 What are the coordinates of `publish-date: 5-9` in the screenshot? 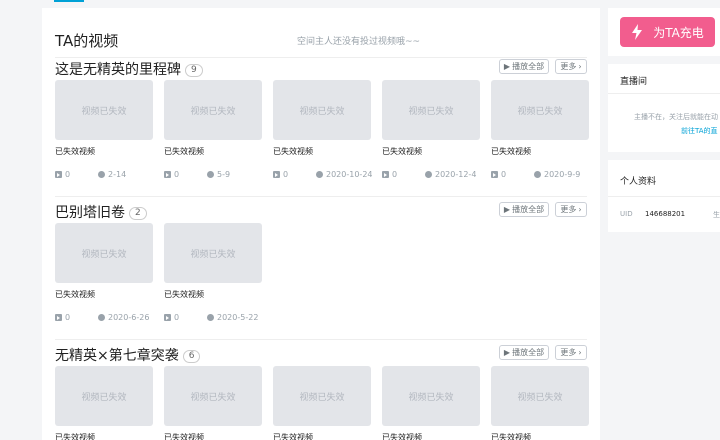 It's located at (218, 174).